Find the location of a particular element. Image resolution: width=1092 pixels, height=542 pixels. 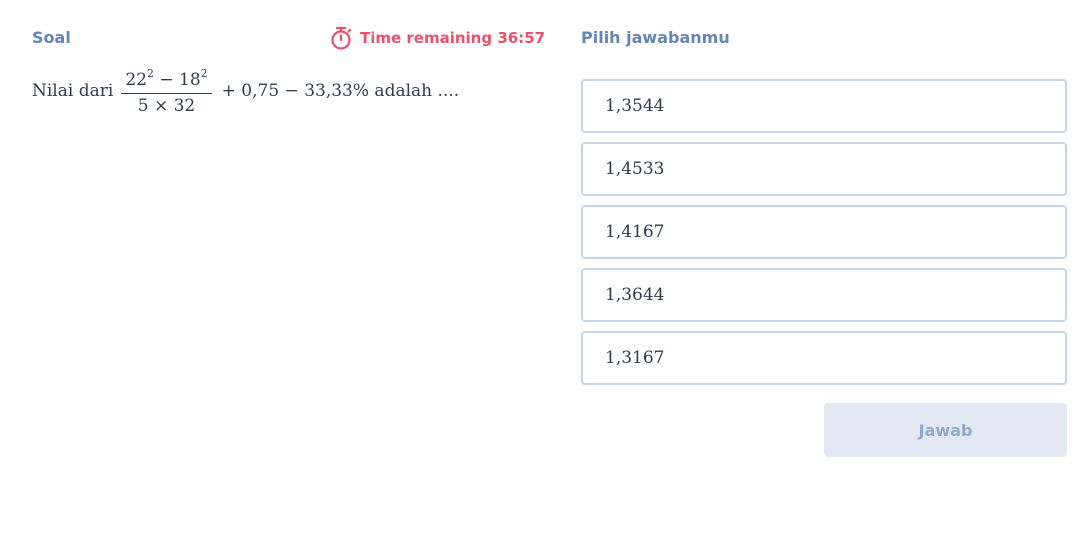

fraction-numerator: 222 − 182 is located at coordinates (166, 79).